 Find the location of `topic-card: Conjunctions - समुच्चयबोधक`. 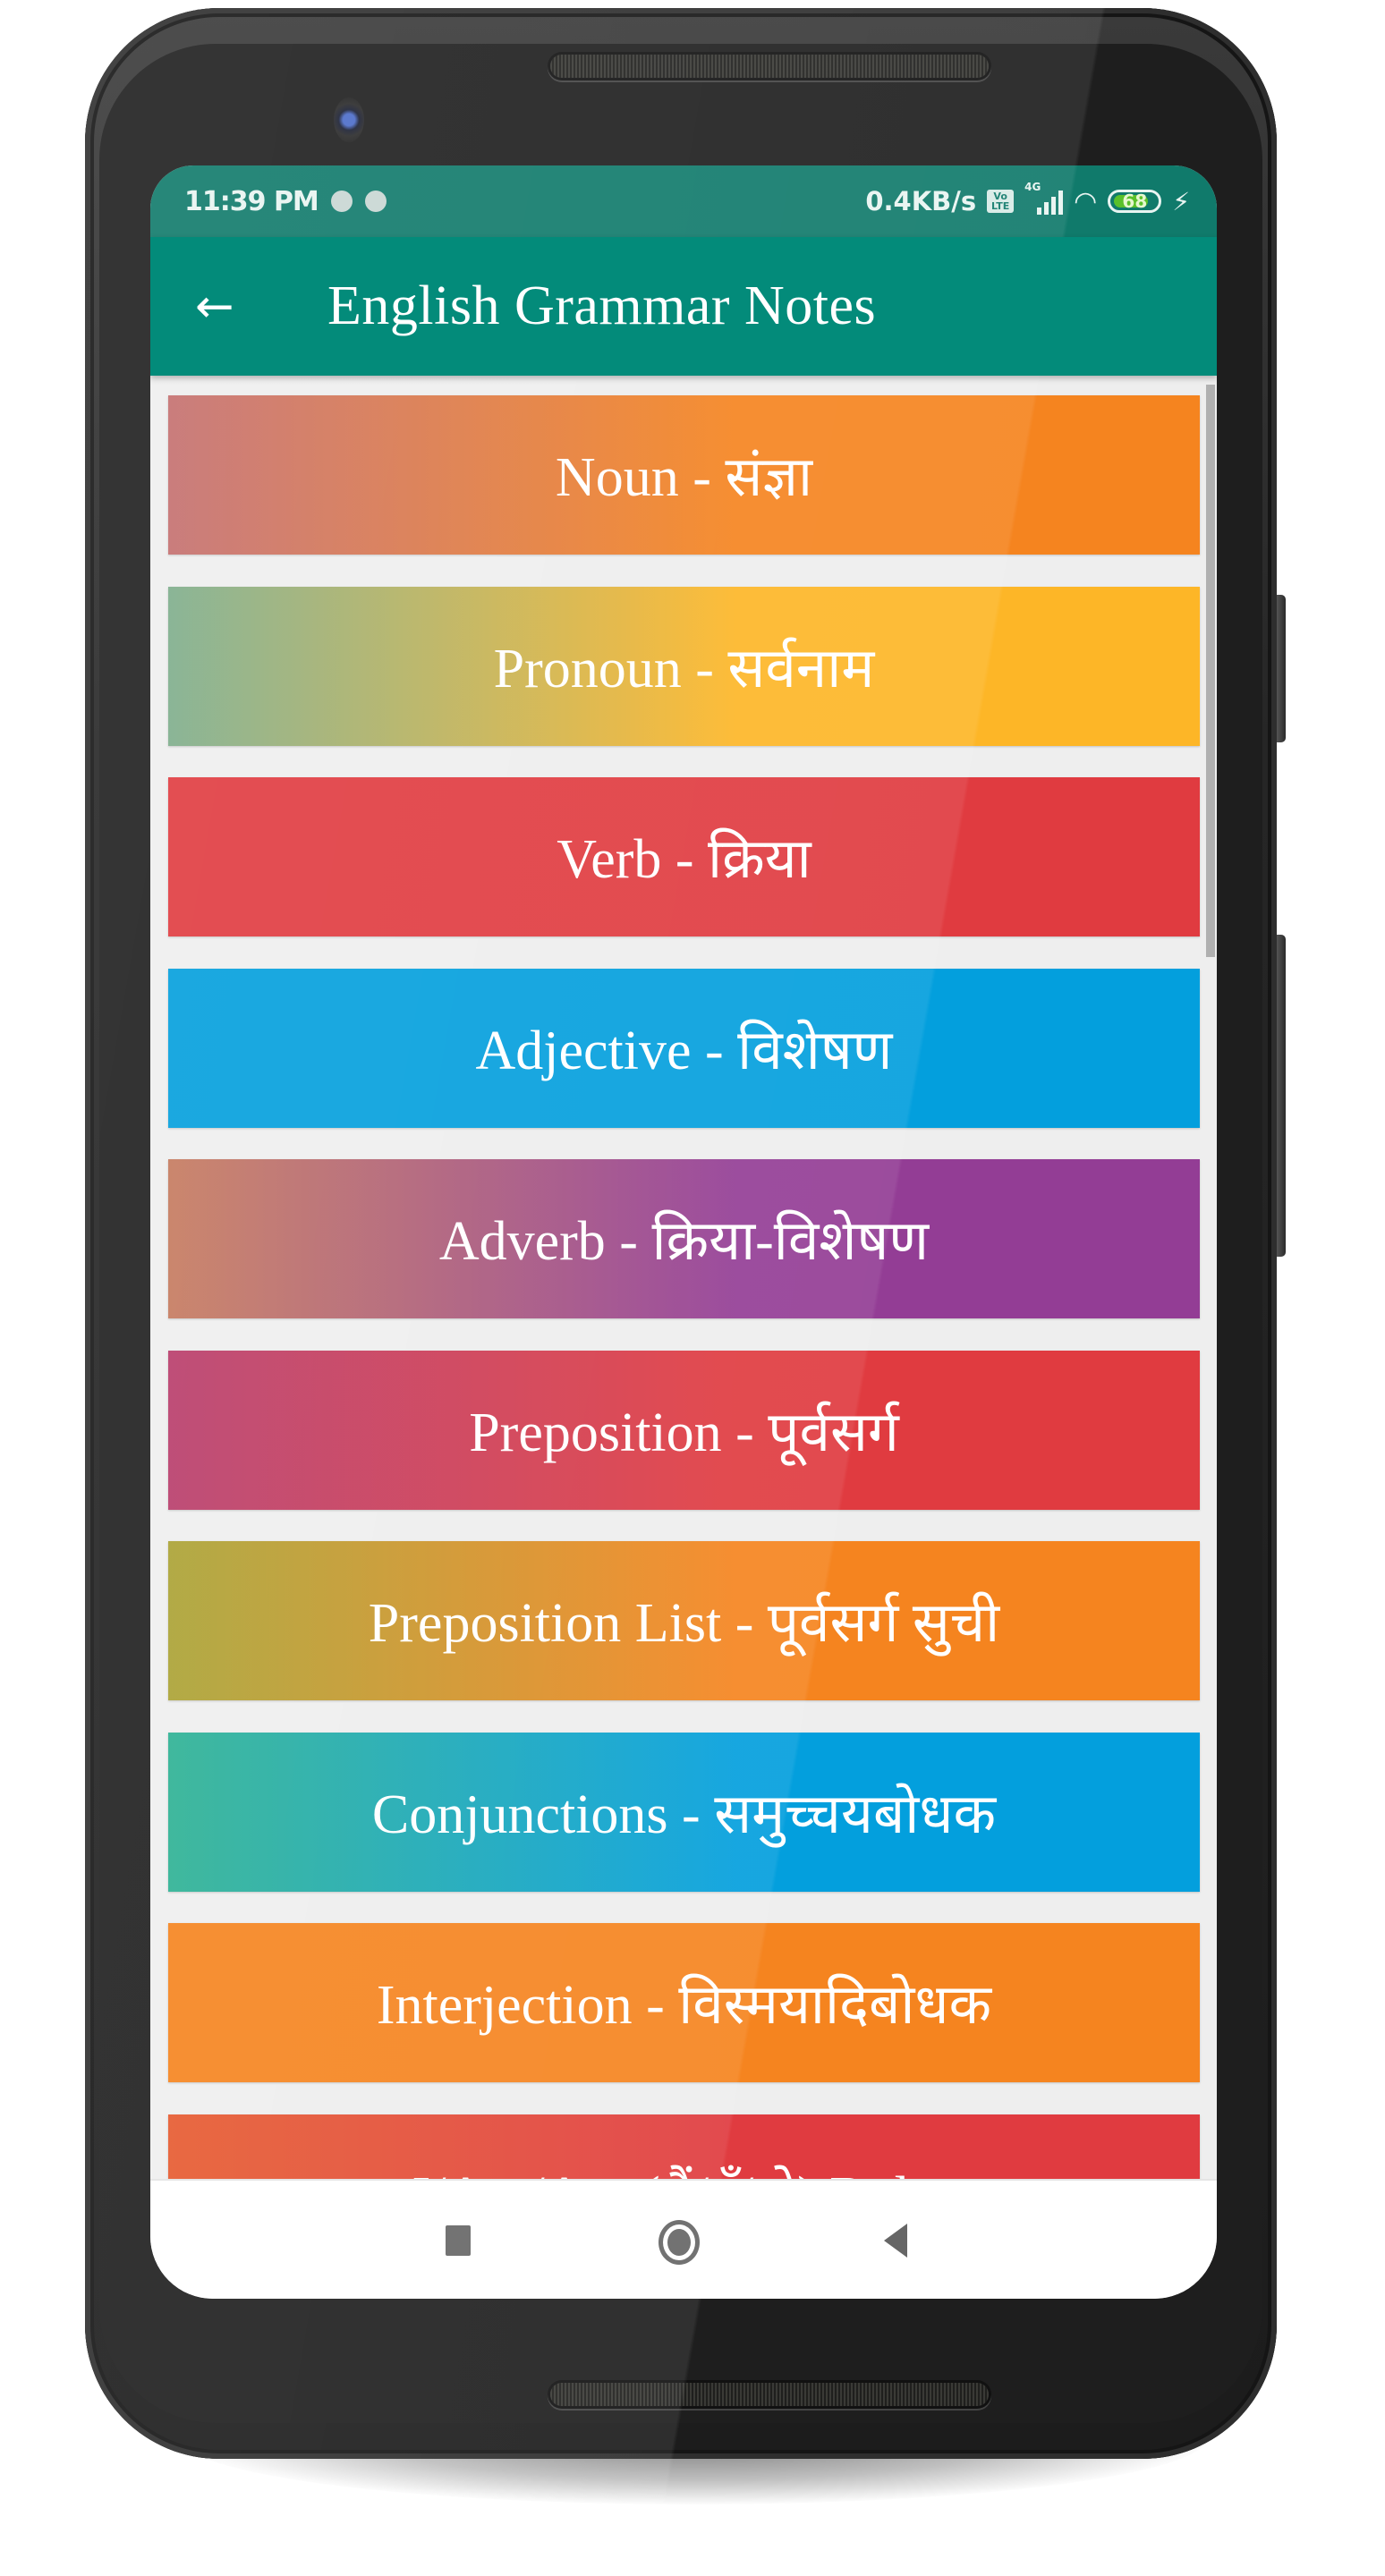

topic-card: Conjunctions - समुच्चयबोधक is located at coordinates (684, 1812).